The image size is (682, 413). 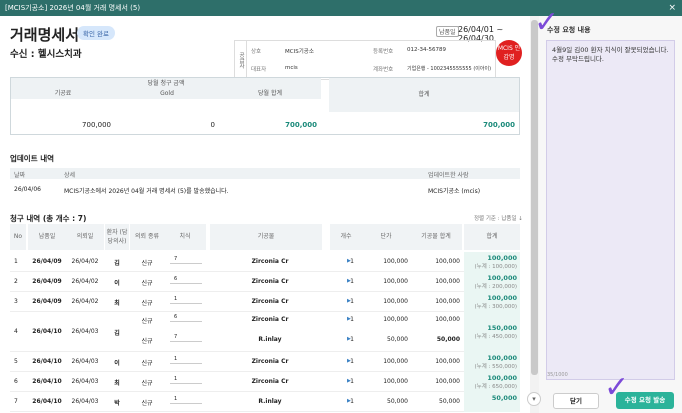 What do you see at coordinates (672, 8) in the screenshot?
I see `close-icon: ×` at bounding box center [672, 8].